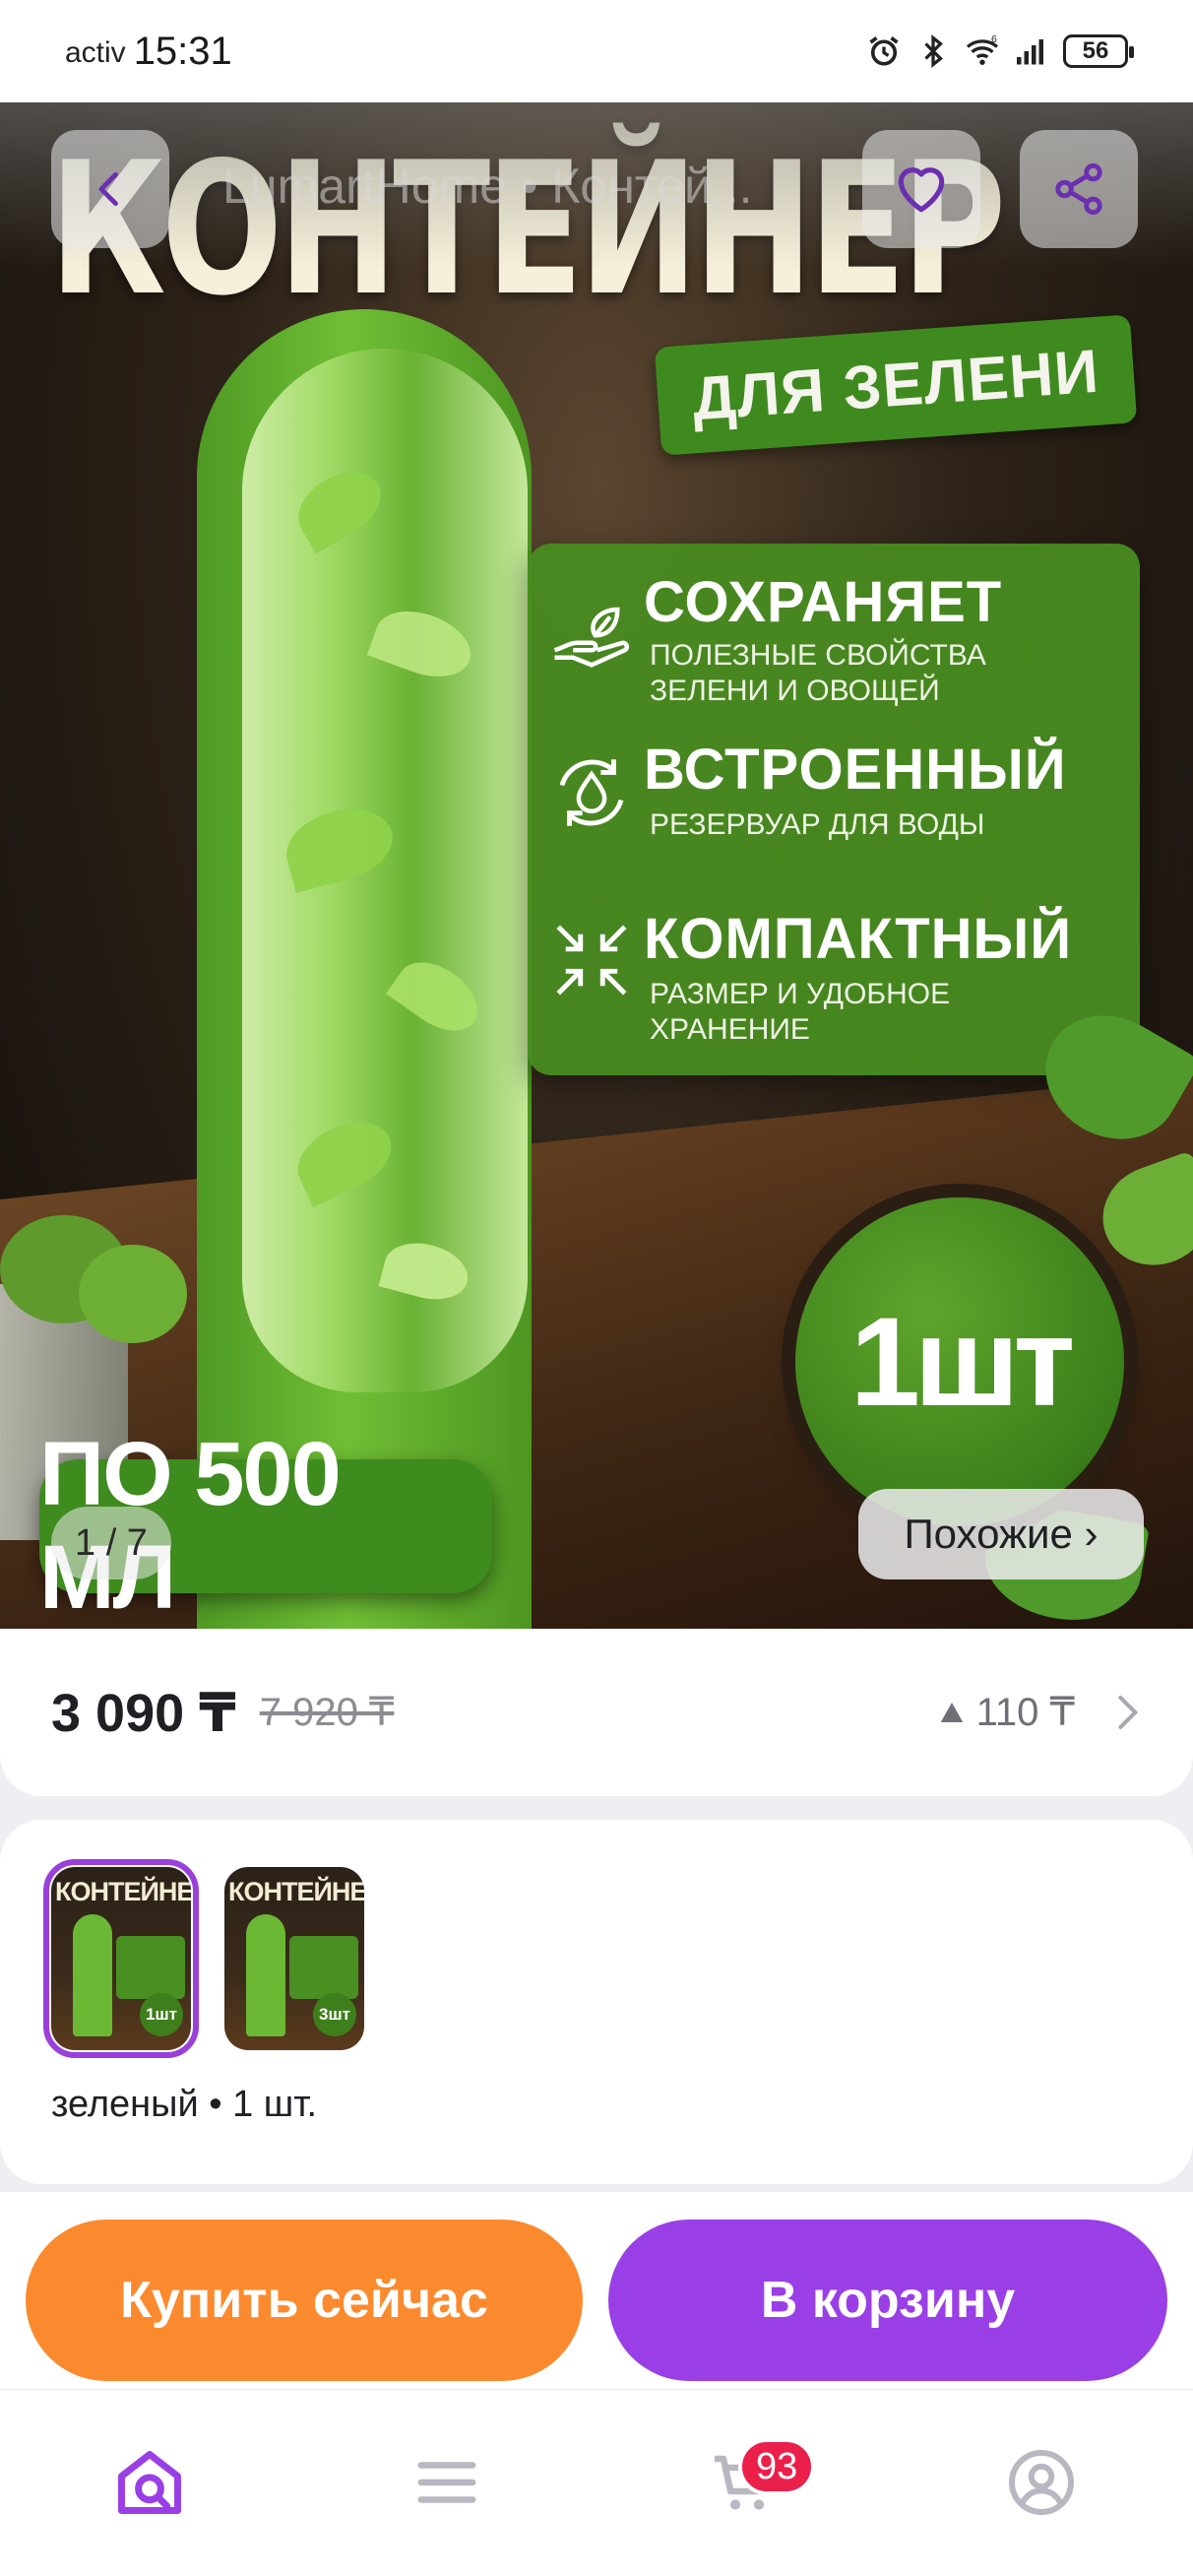 This screenshot has height=2576, width=1193. What do you see at coordinates (730, 1029) in the screenshot?
I see `feature-text-line: ХРАНЕНИЕ` at bounding box center [730, 1029].